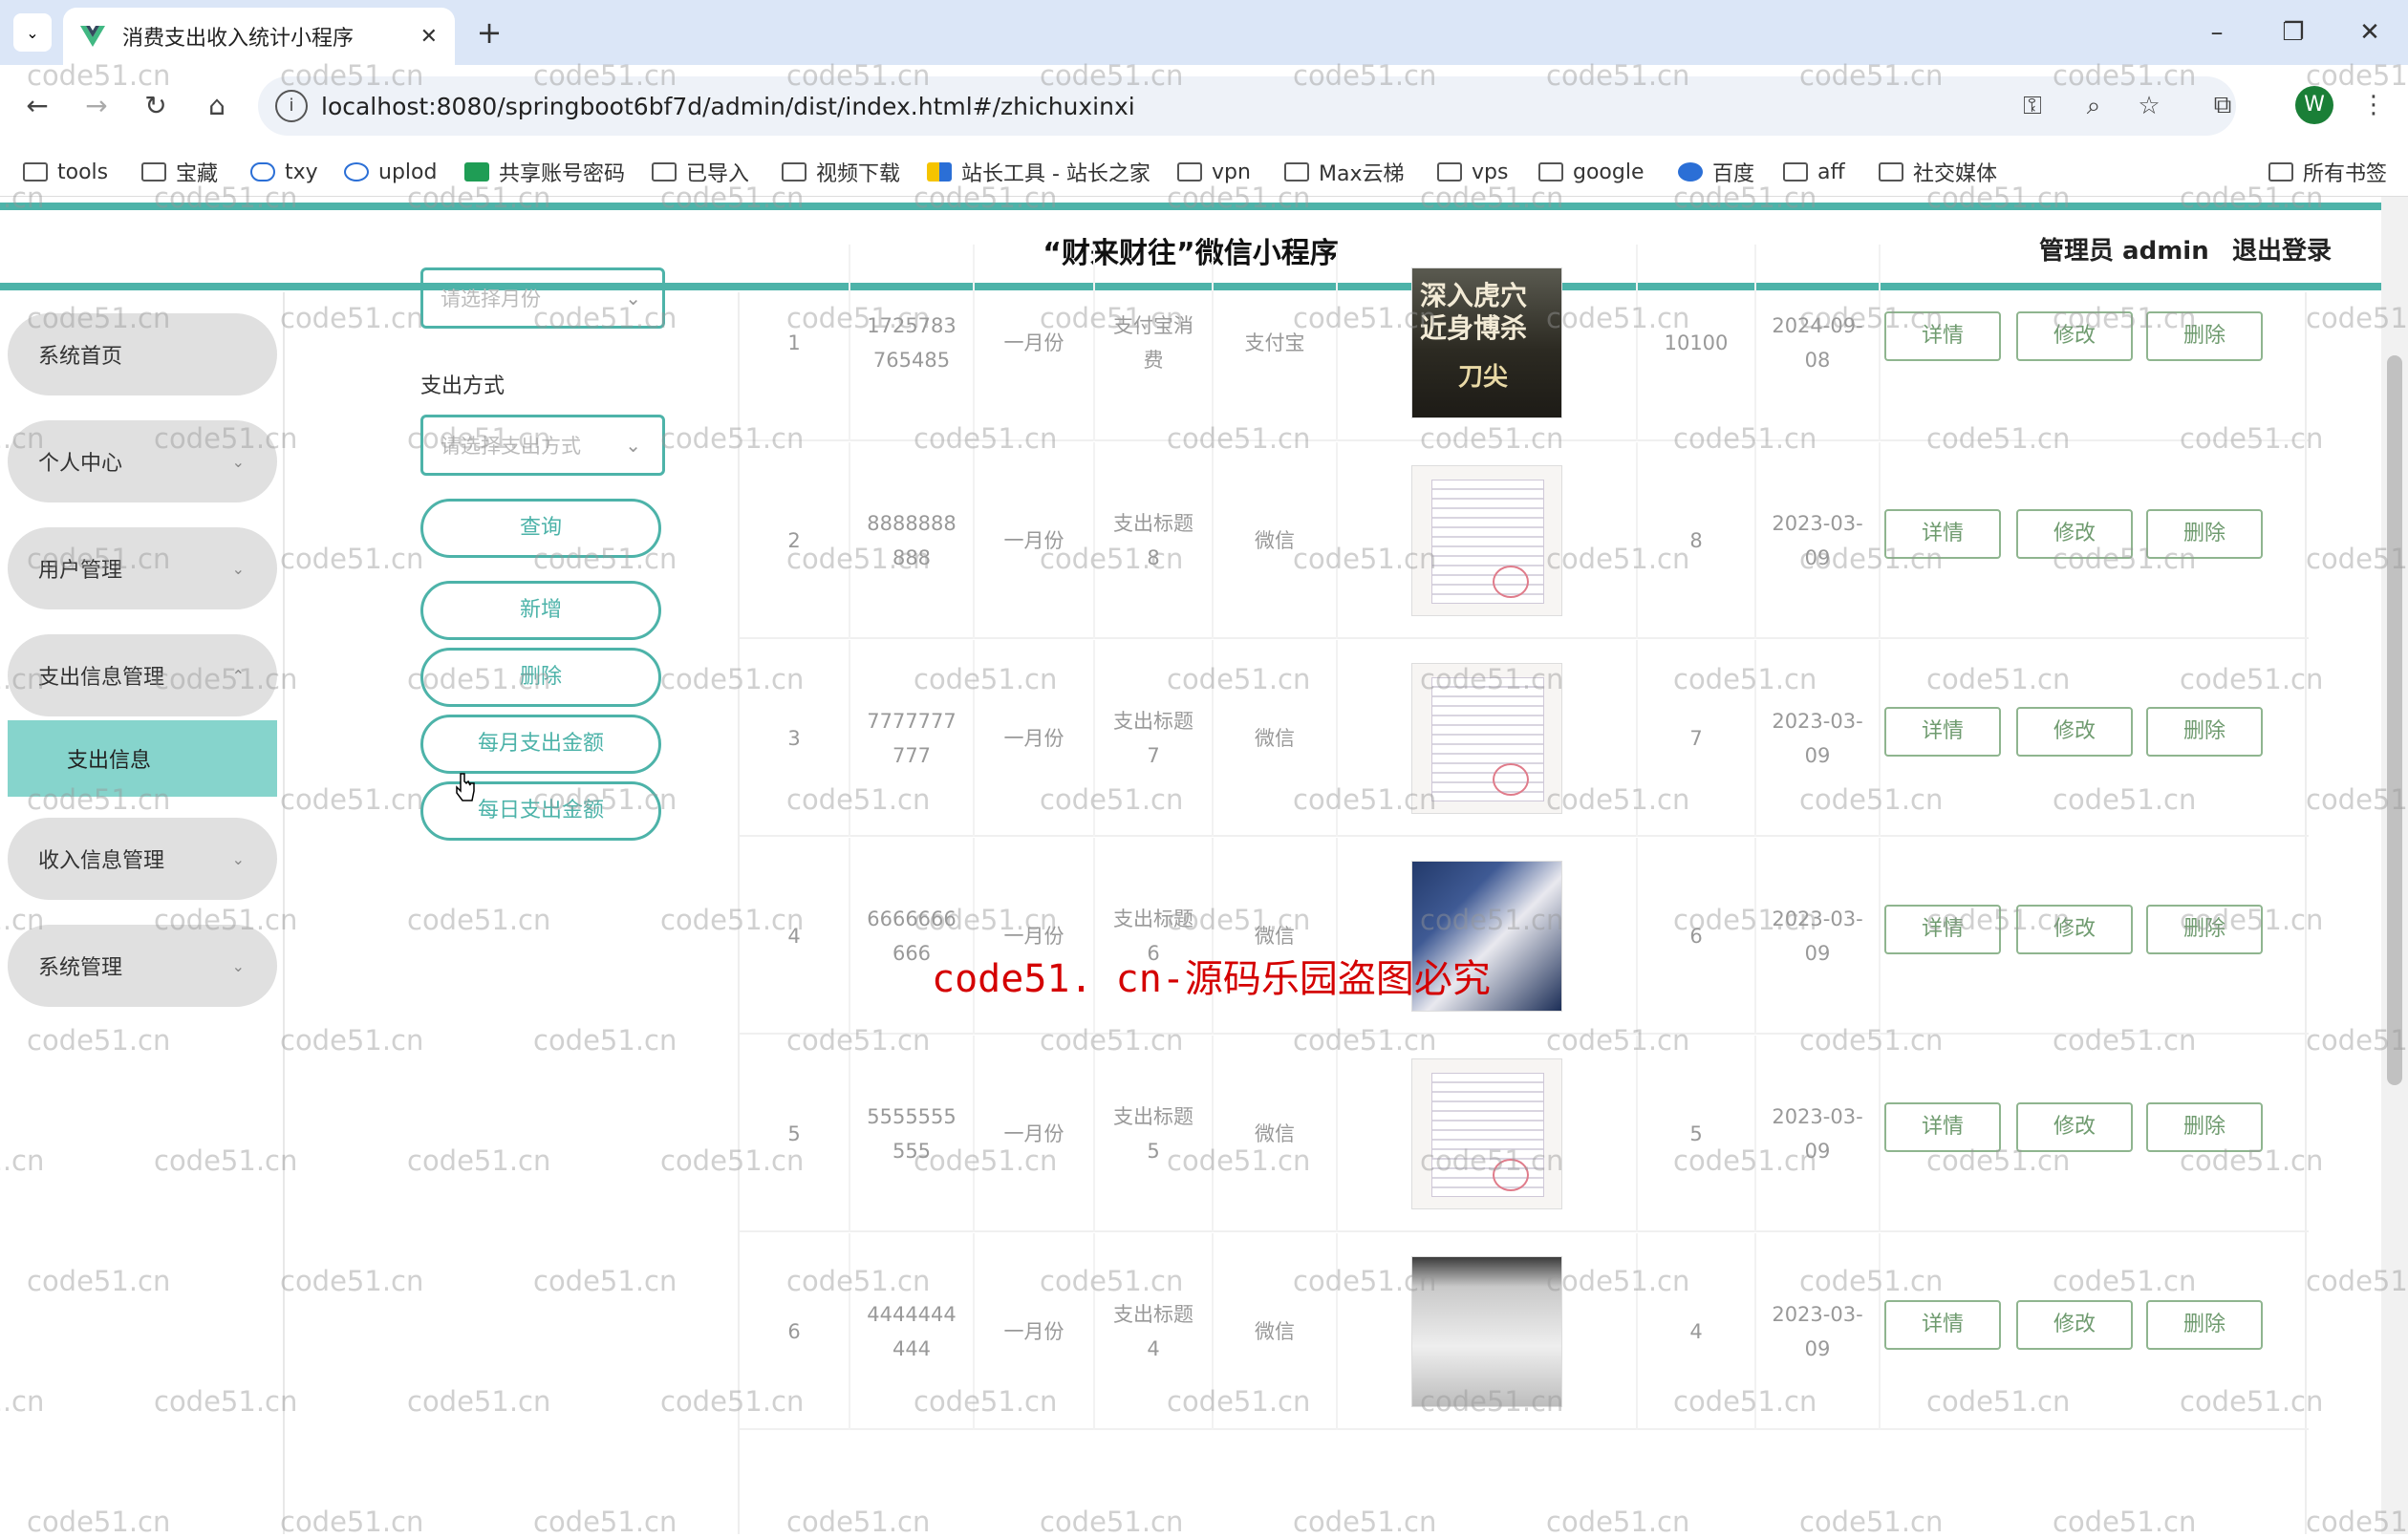  What do you see at coordinates (142, 675) in the screenshot?
I see `sidebar-item-expense: 支出信息管理 ⌃` at bounding box center [142, 675].